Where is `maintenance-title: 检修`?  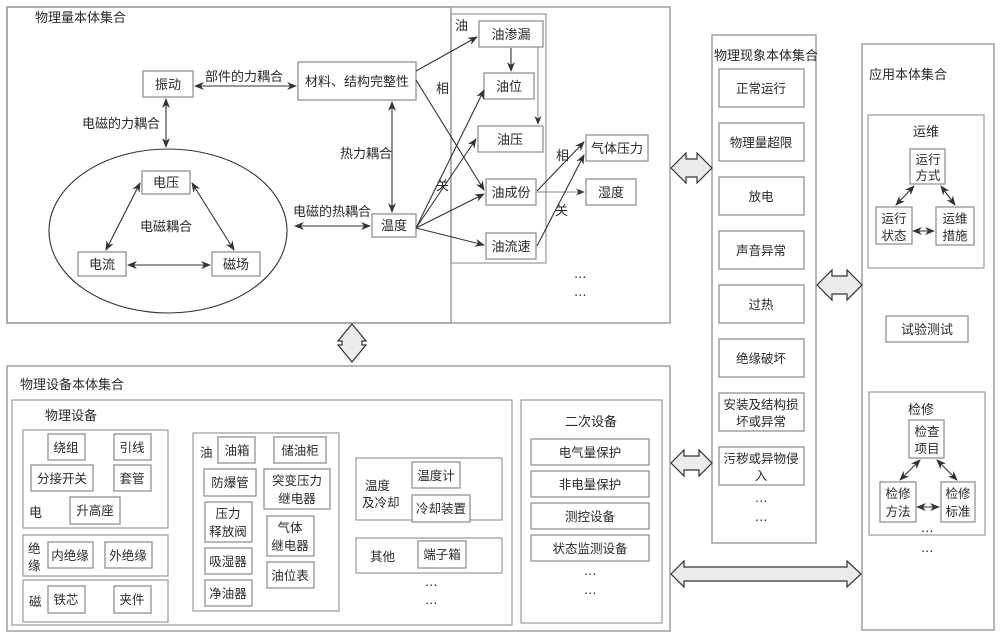 maintenance-title: 检修 is located at coordinates (921, 410).